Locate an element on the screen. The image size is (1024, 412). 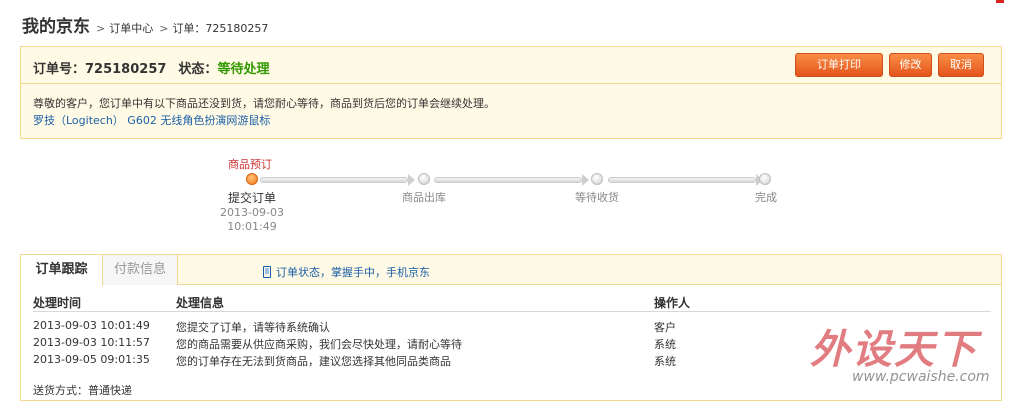
shipping-method: 送货方式：普通快递 is located at coordinates (82, 390).